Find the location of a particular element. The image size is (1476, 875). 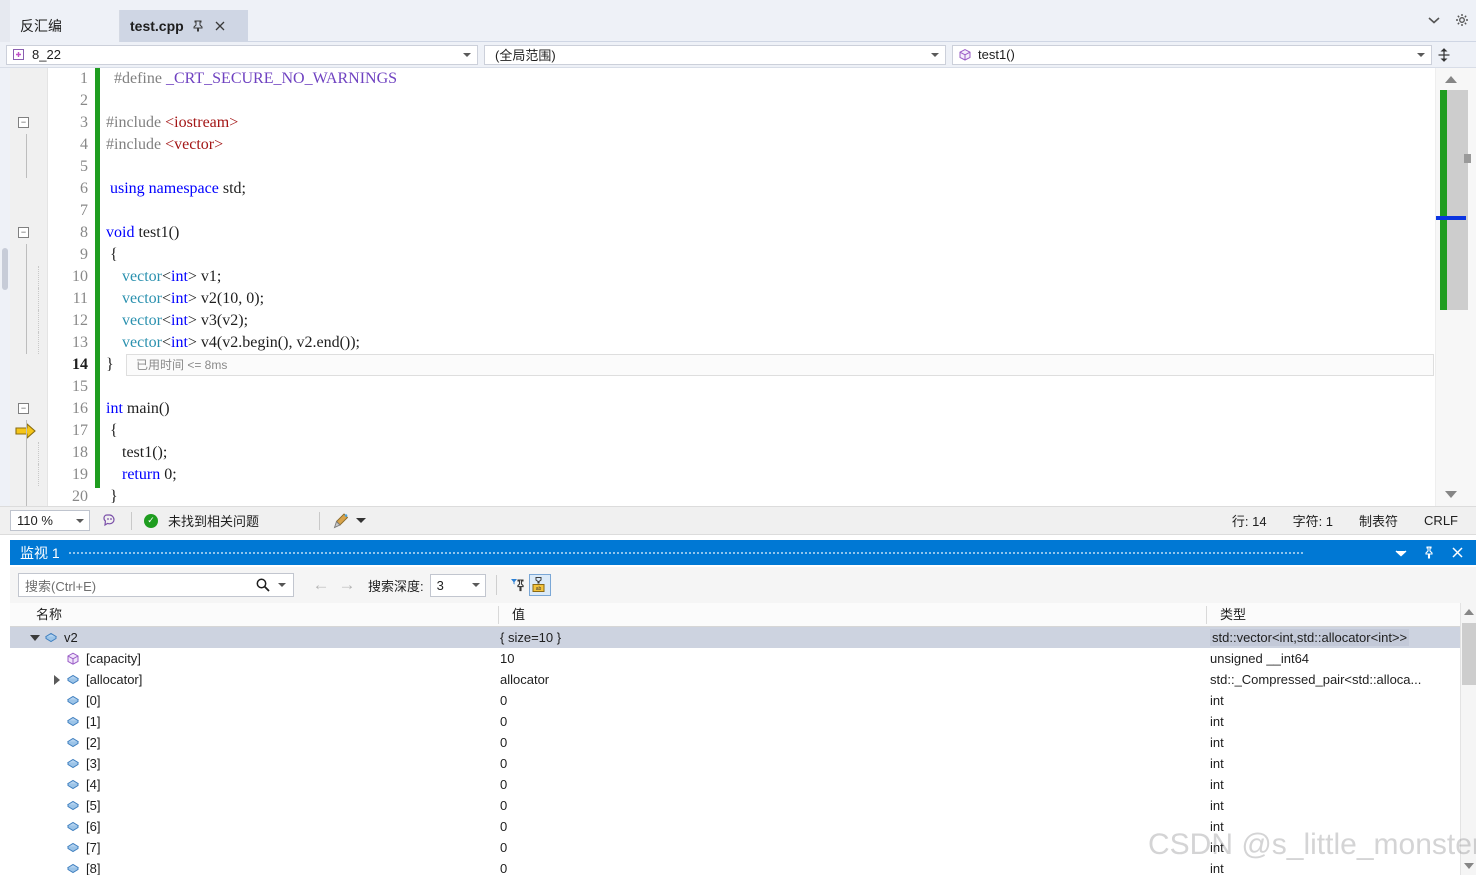

arrow-left-icon: ← is located at coordinates (321, 585).